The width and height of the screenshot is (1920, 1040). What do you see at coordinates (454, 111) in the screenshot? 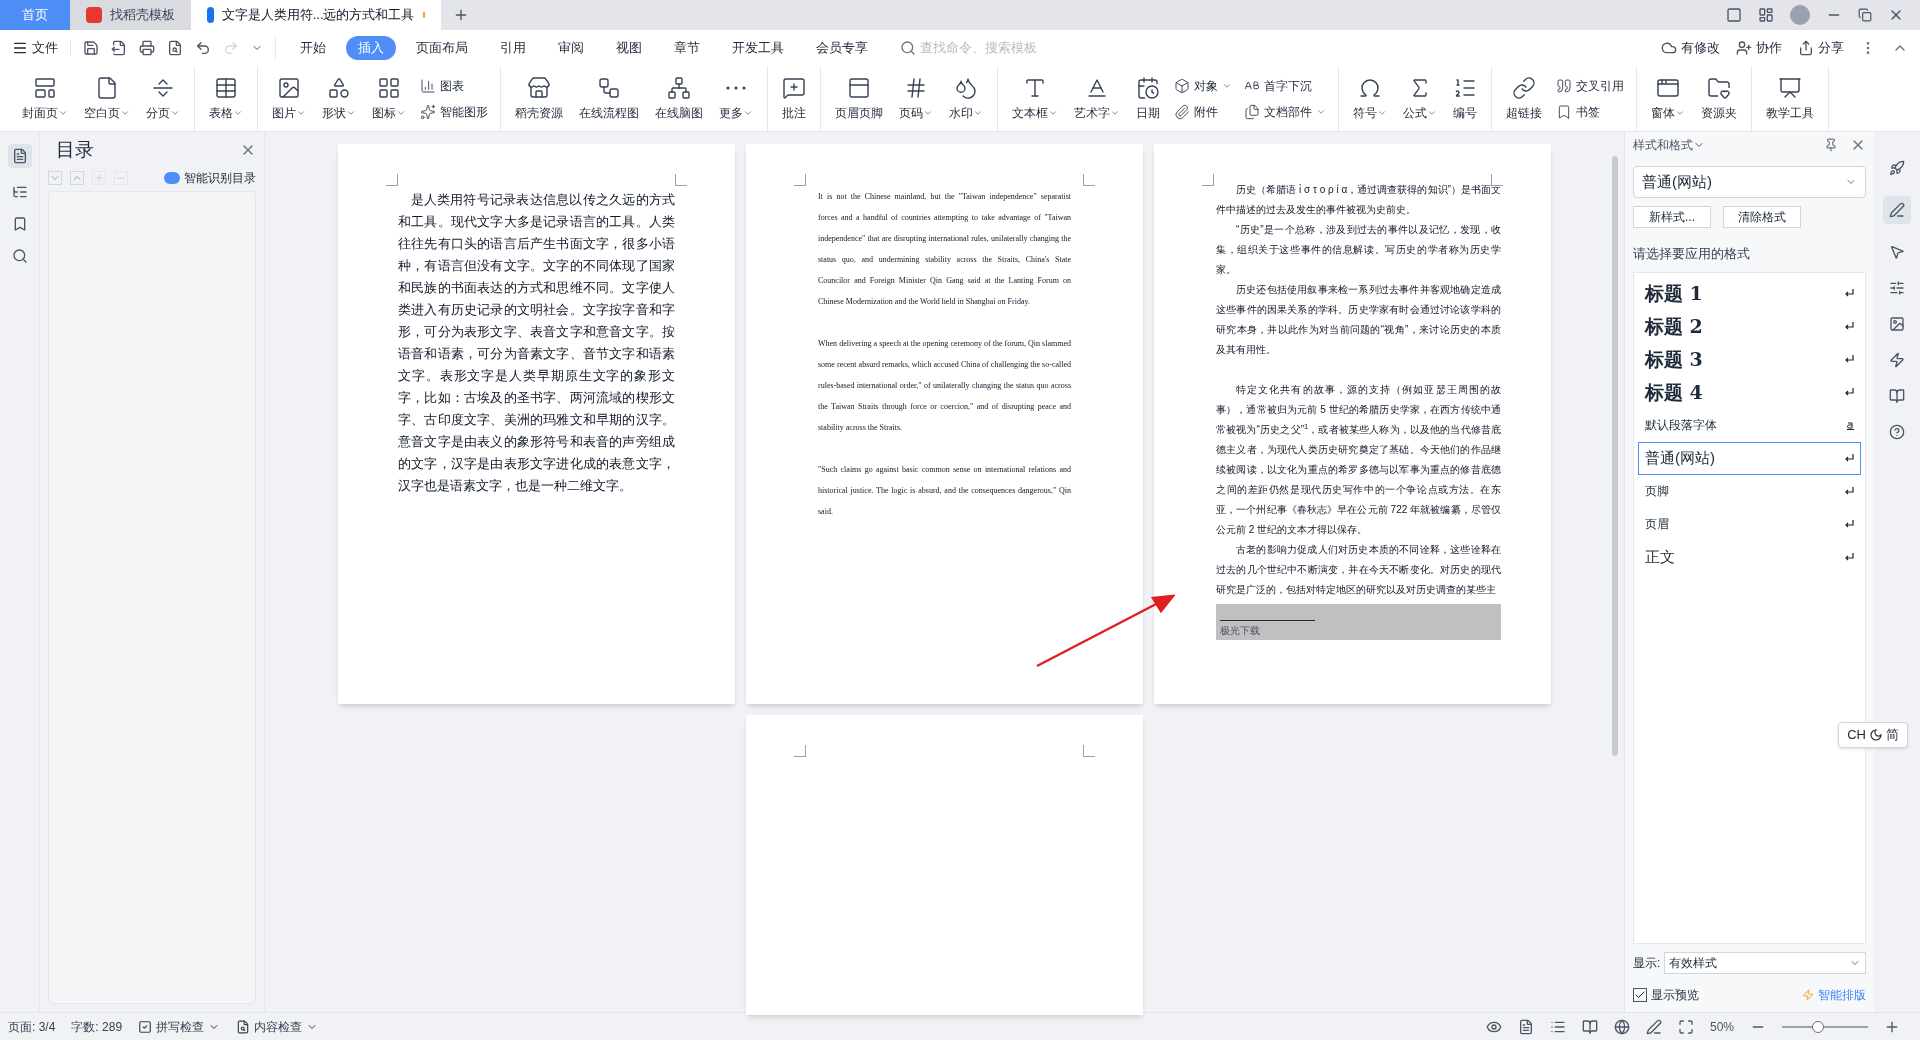
I see `ribbon-button: 智能图形` at bounding box center [454, 111].